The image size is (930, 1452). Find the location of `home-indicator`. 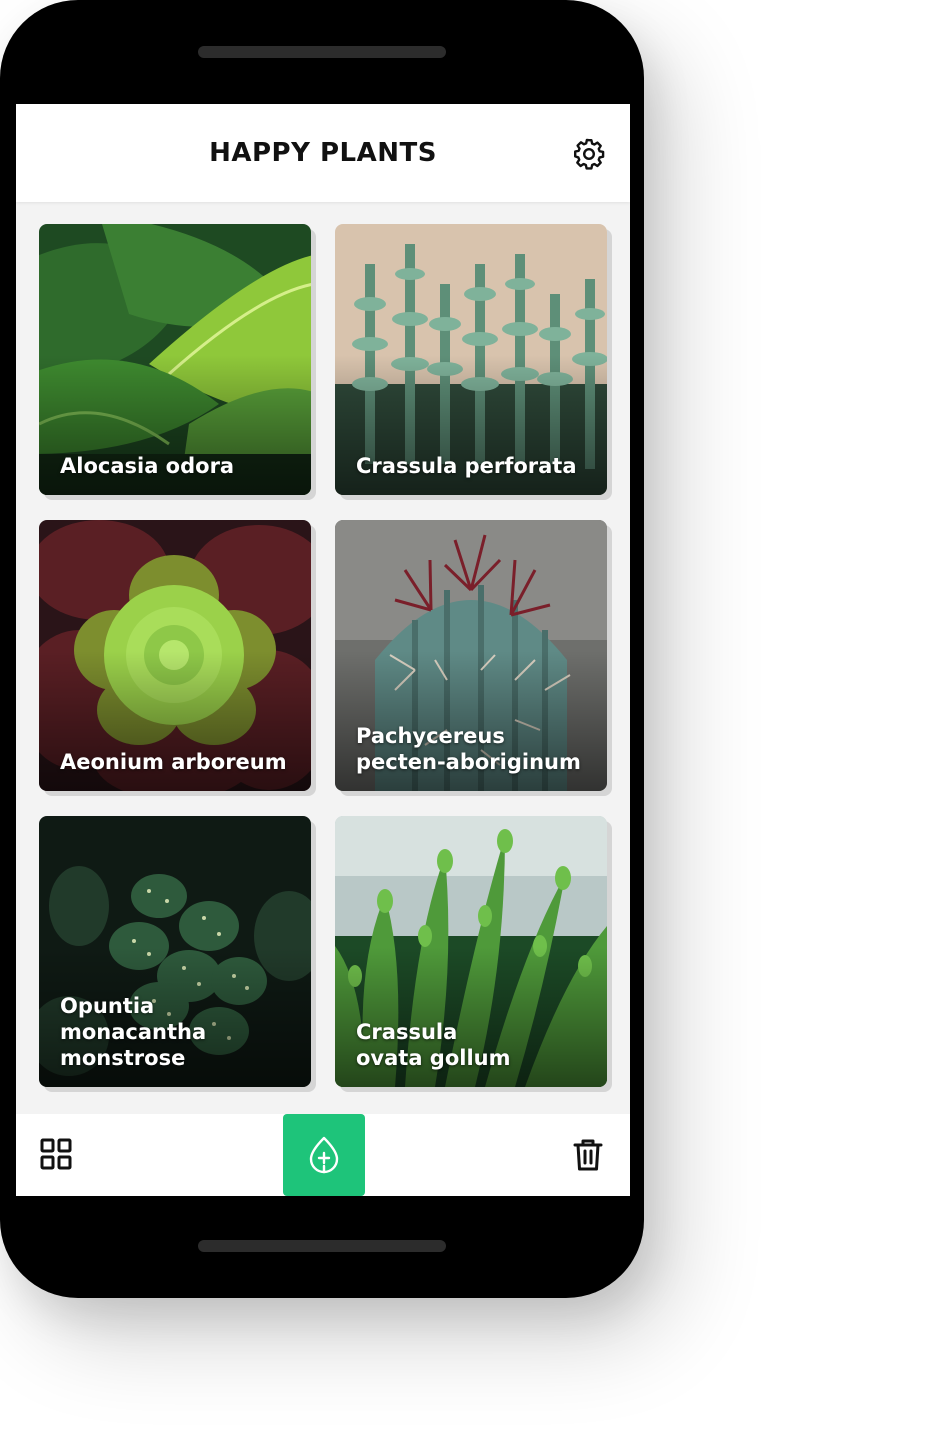

home-indicator is located at coordinates (322, 1246).